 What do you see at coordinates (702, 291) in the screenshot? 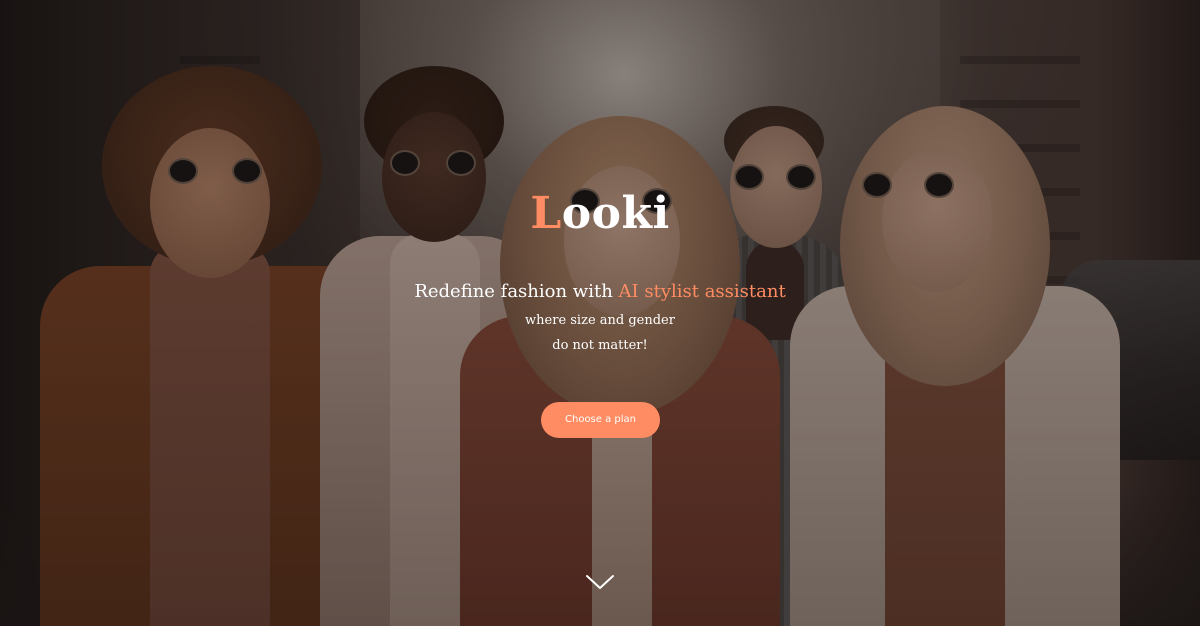
I see `tagline-highlight: AI stylist assistant` at bounding box center [702, 291].